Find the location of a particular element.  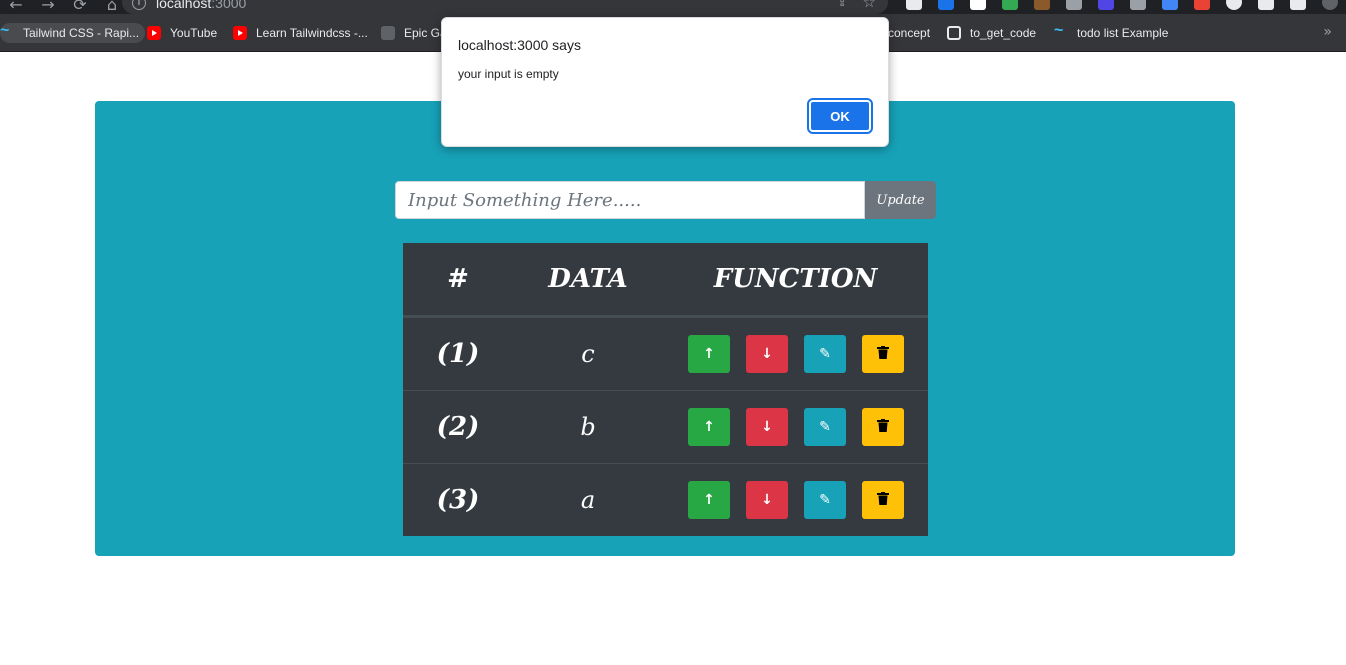

nav-buttons: ← → ⟳ ⌂ is located at coordinates (64, 7).